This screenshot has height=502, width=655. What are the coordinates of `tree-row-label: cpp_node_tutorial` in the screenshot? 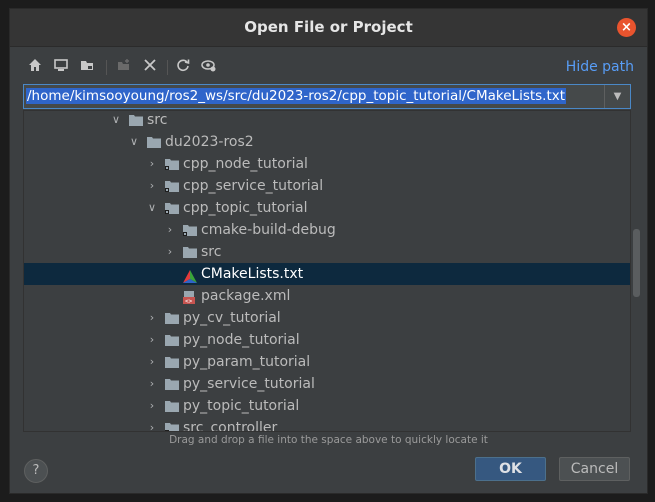 It's located at (245, 164).